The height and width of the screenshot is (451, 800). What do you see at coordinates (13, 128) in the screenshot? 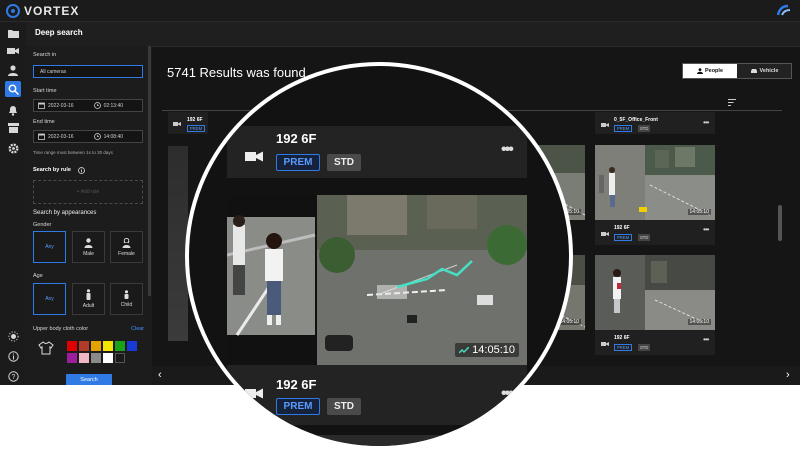
I see `archive-icon` at bounding box center [13, 128].